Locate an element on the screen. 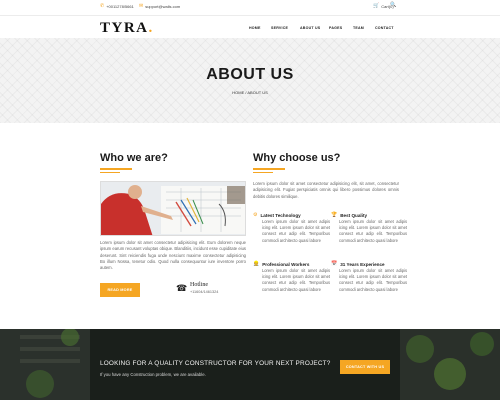 This screenshot has width=500, height=400. why-choose-us-heading: Why choose us? is located at coordinates (297, 158).